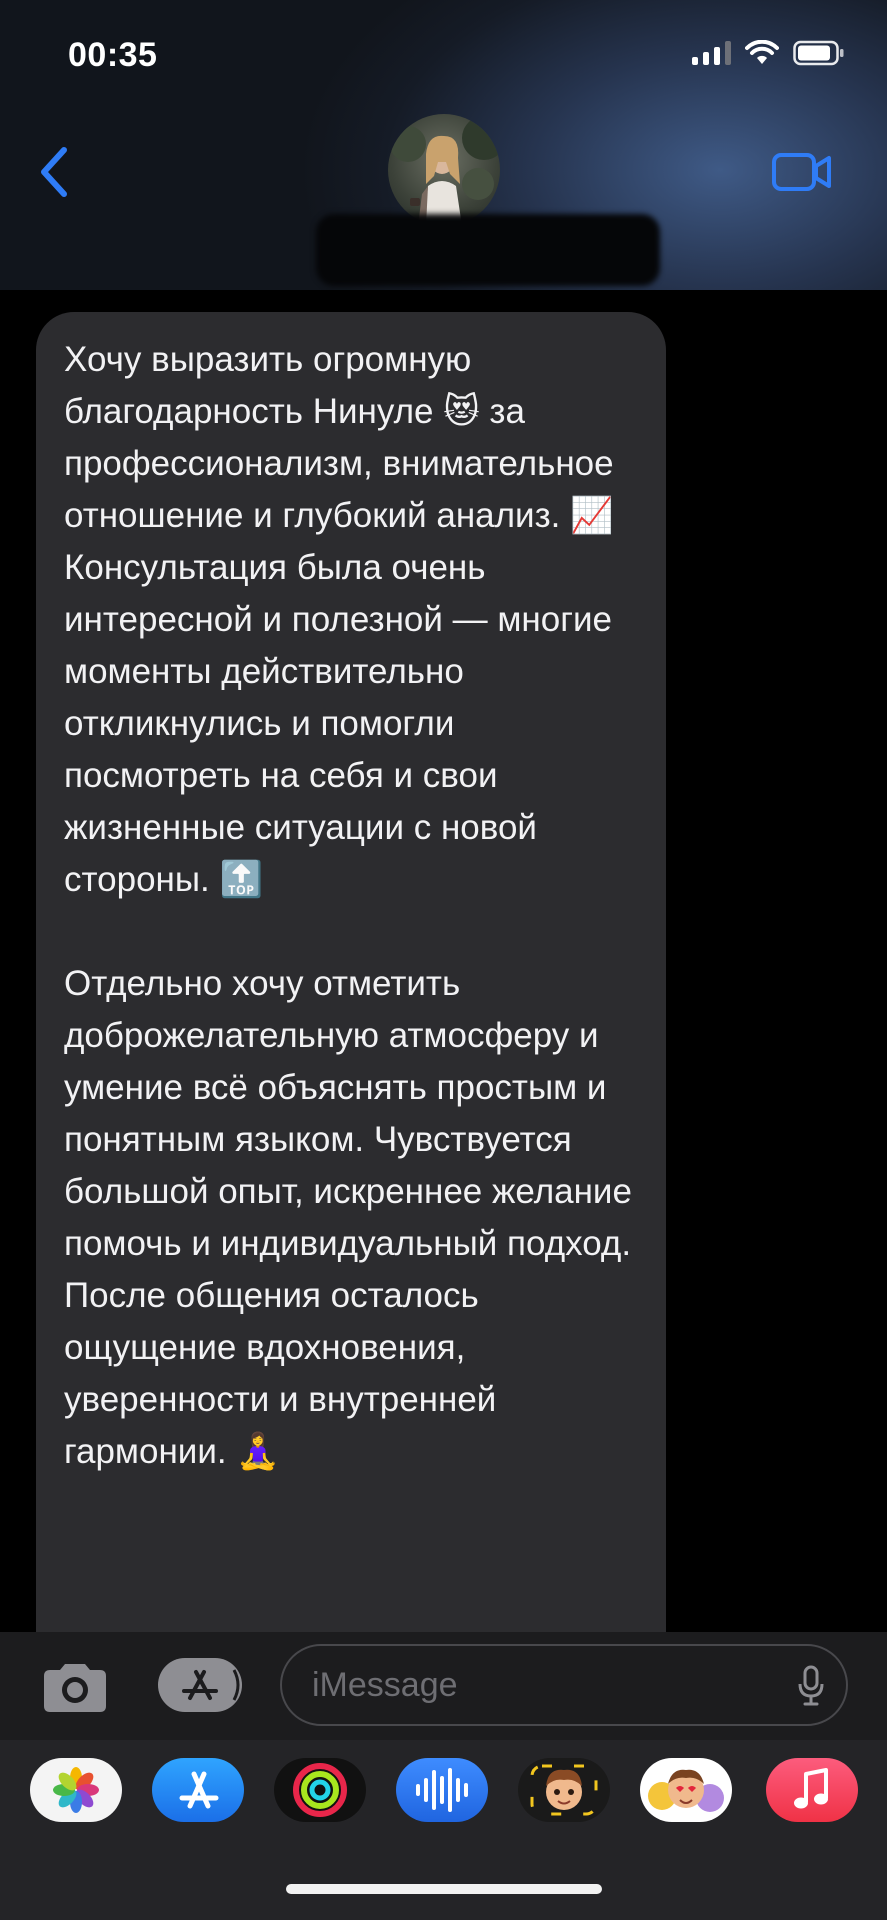 Image resolution: width=887 pixels, height=1920 pixels. What do you see at coordinates (812, 1790) in the screenshot?
I see `music-app-icon` at bounding box center [812, 1790].